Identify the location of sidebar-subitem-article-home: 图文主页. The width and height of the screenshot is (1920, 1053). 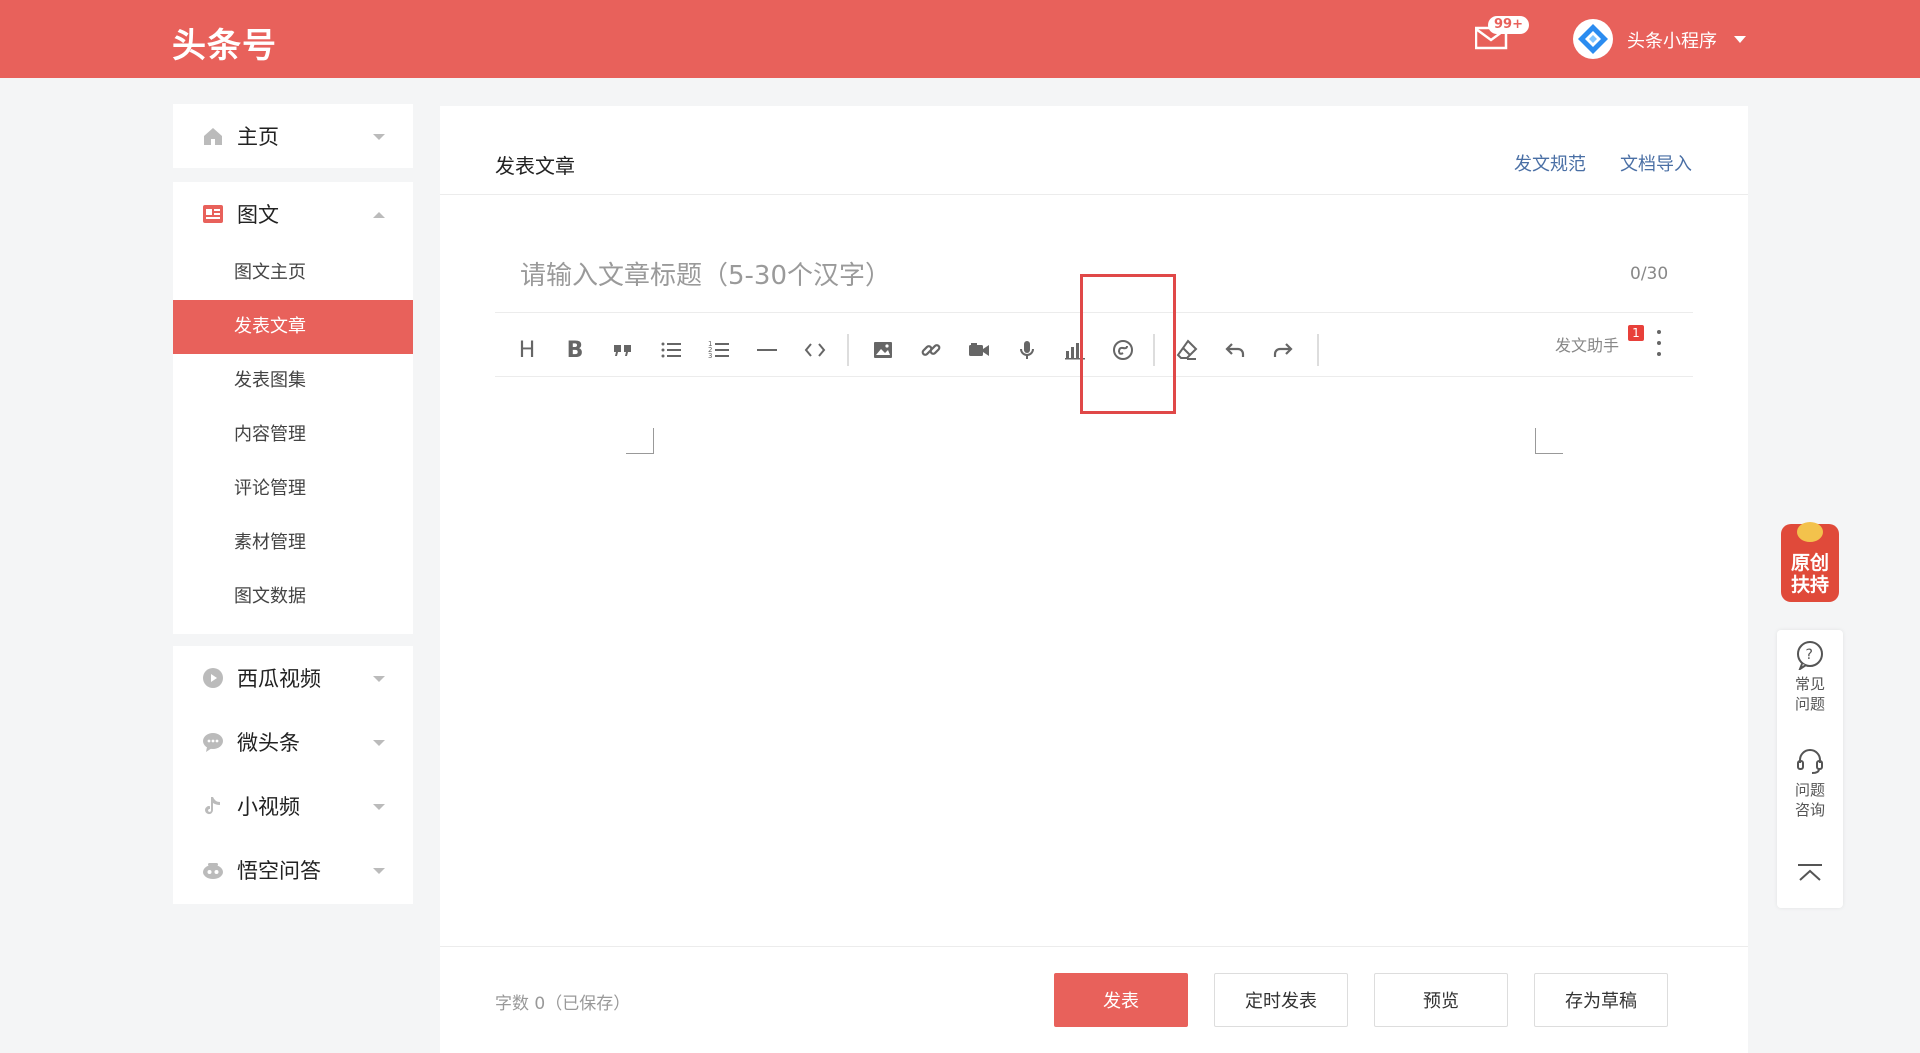
(293, 273).